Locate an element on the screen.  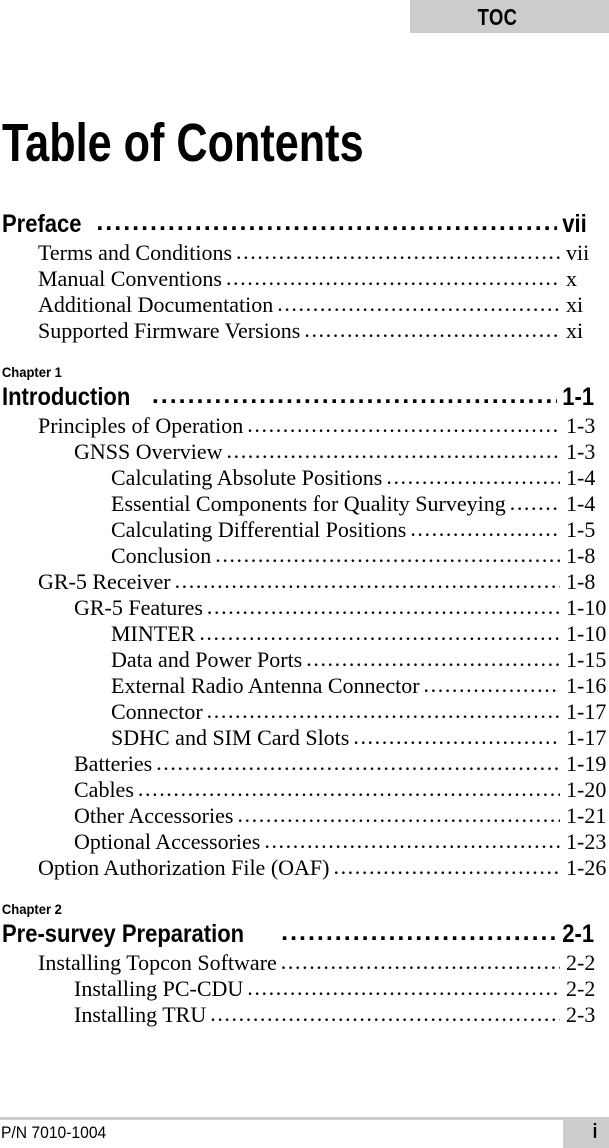
toc-entry-page-number: 1-10 is located at coordinates (586, 607).